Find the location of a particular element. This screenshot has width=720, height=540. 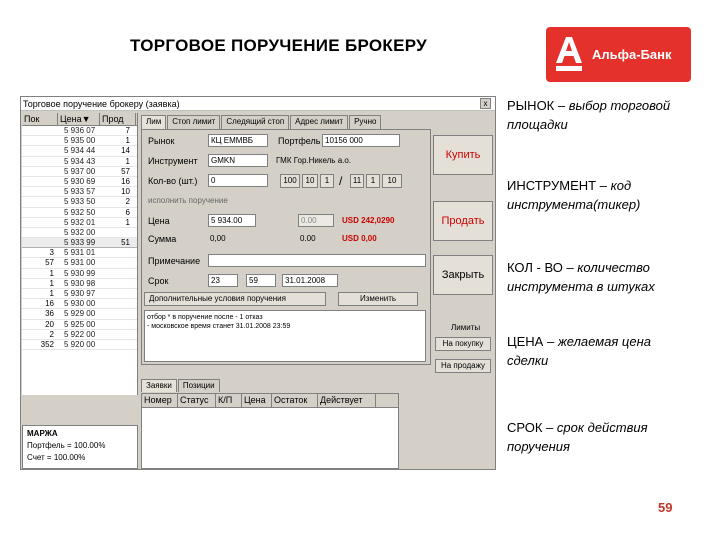

term-date: 31.01.2008 is located at coordinates (310, 280).